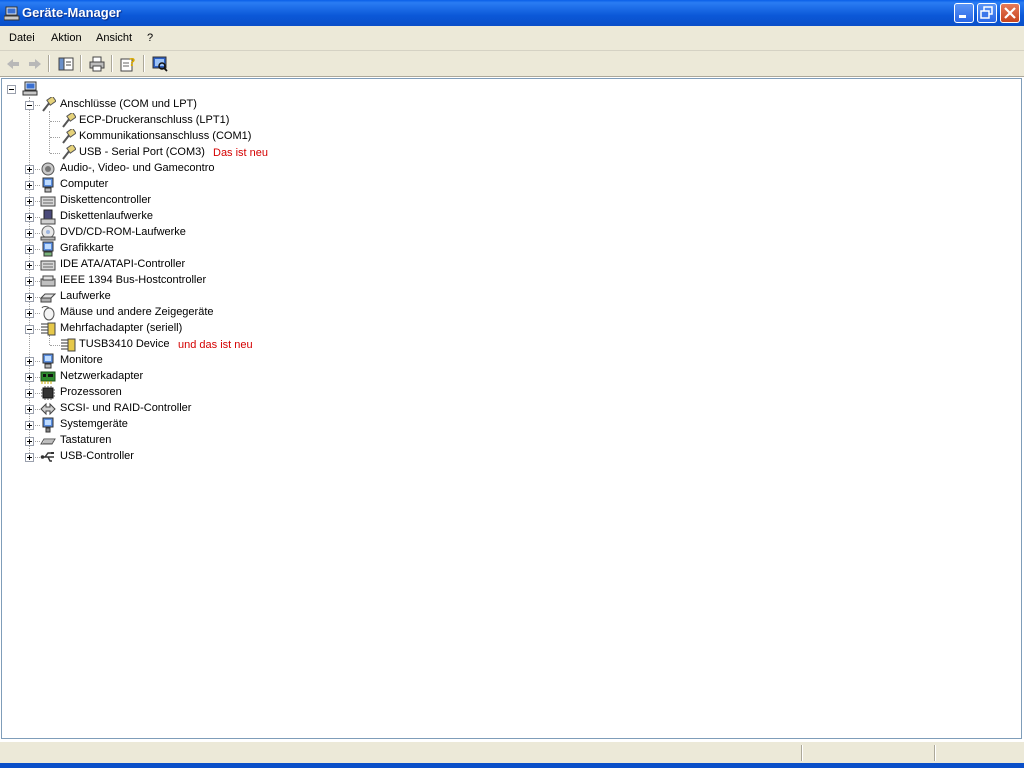 The width and height of the screenshot is (1024, 768). I want to click on device-label: Kommunikationsanschluss (COM1), so click(165, 136).